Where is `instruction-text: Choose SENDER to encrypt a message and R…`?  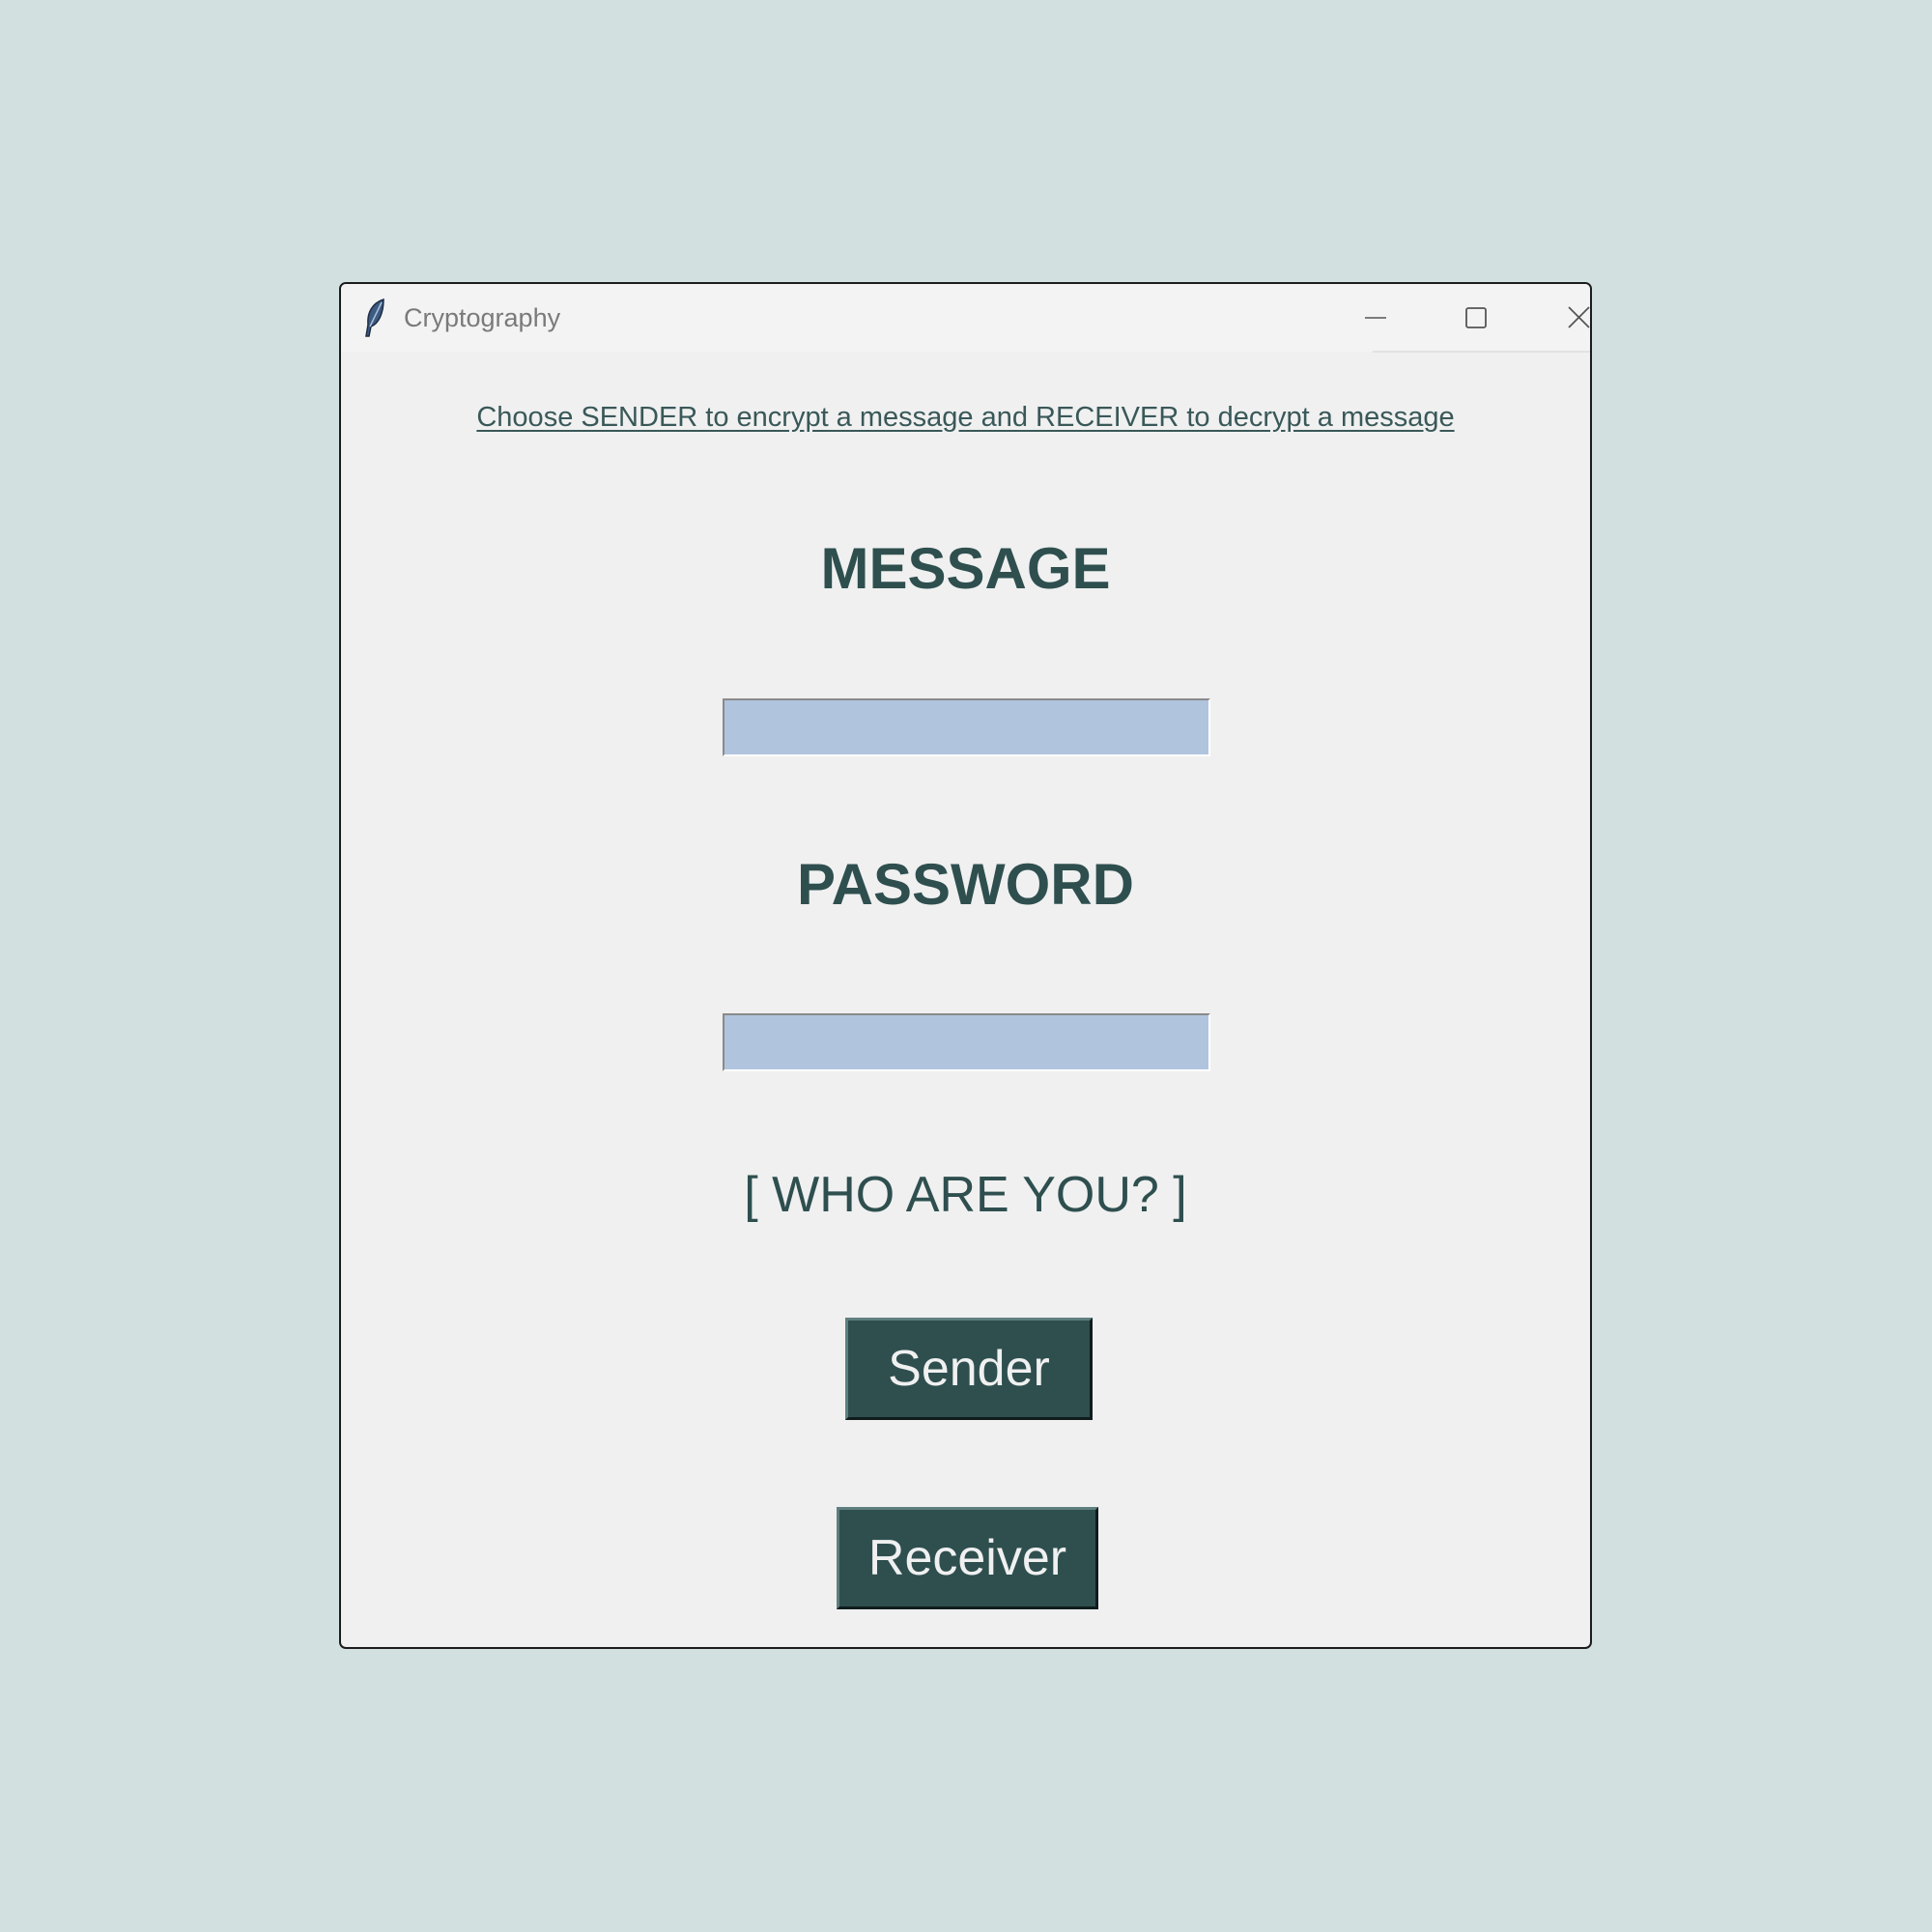 instruction-text: Choose SENDER to encrypt a message and R… is located at coordinates (965, 417).